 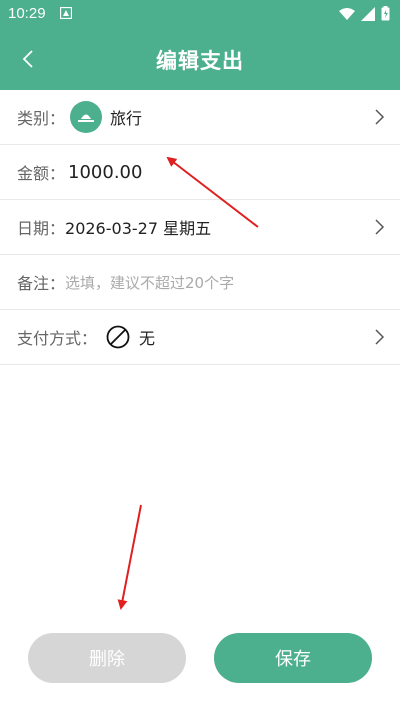 I want to click on date-value: 2026-03-27 星期五, so click(x=138, y=228).